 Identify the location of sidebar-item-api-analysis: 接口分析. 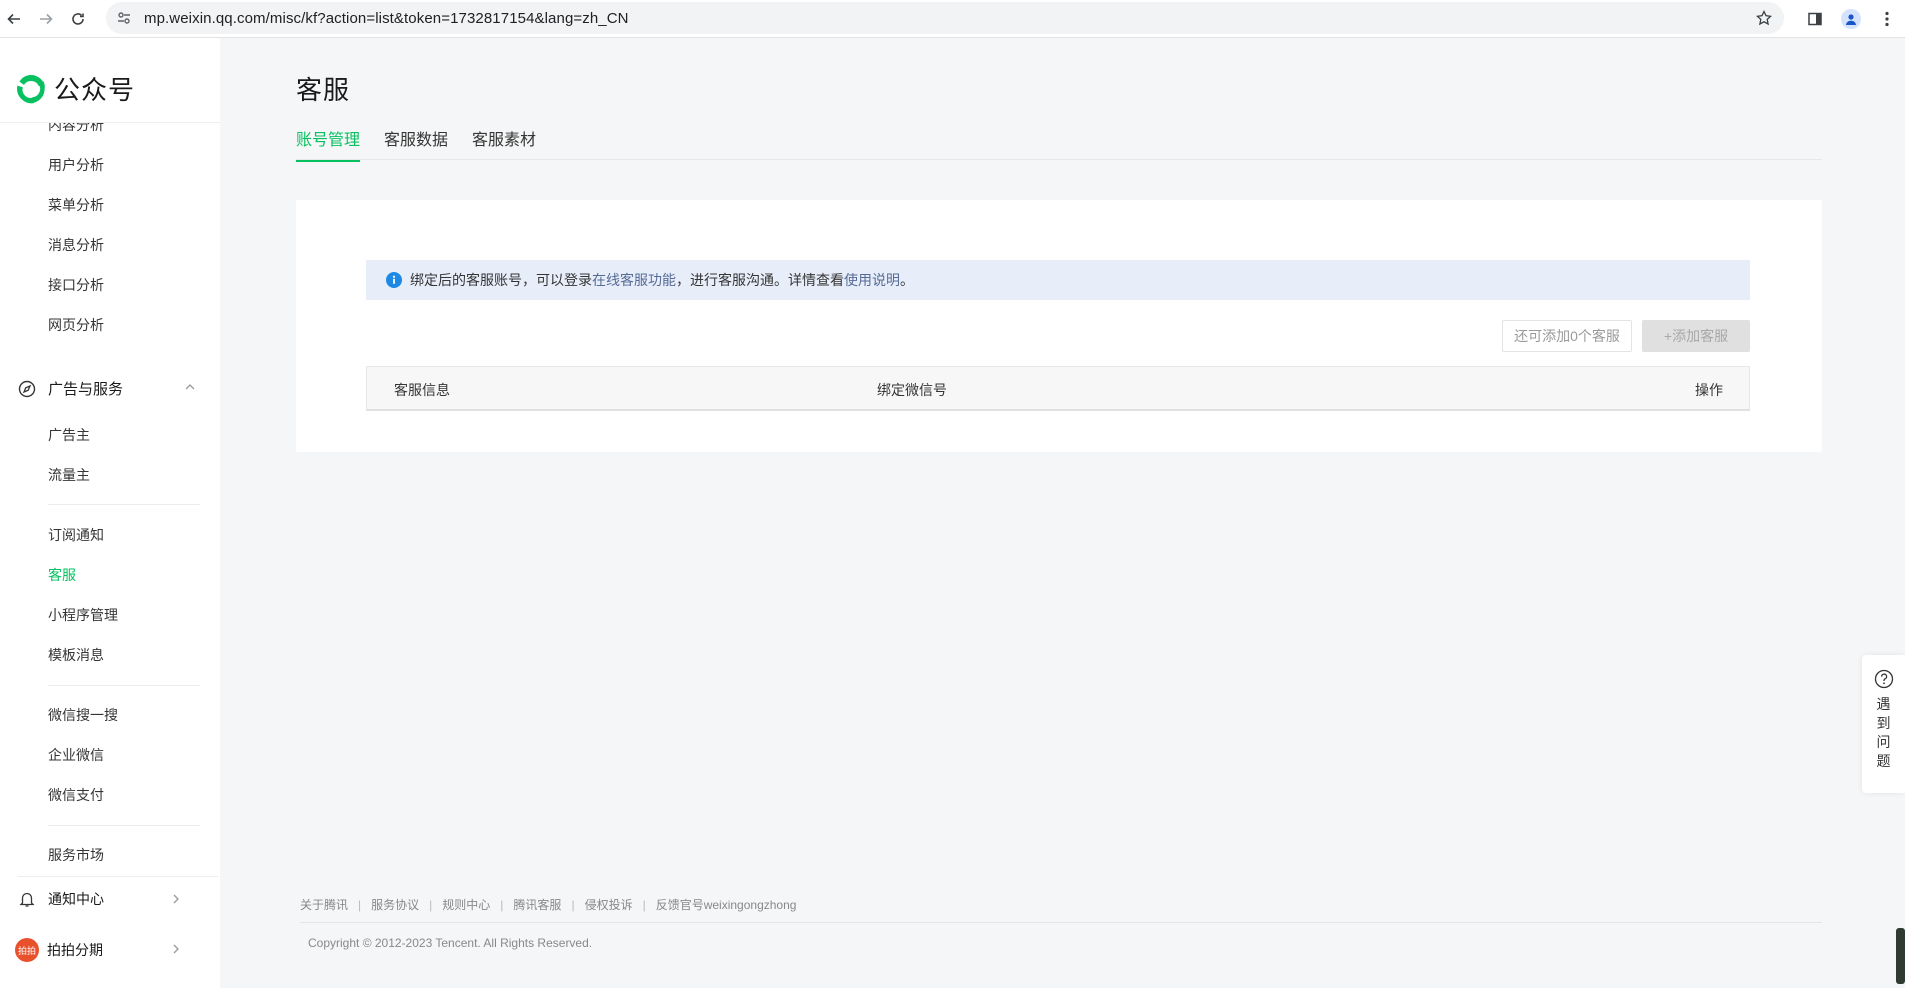
(76, 285).